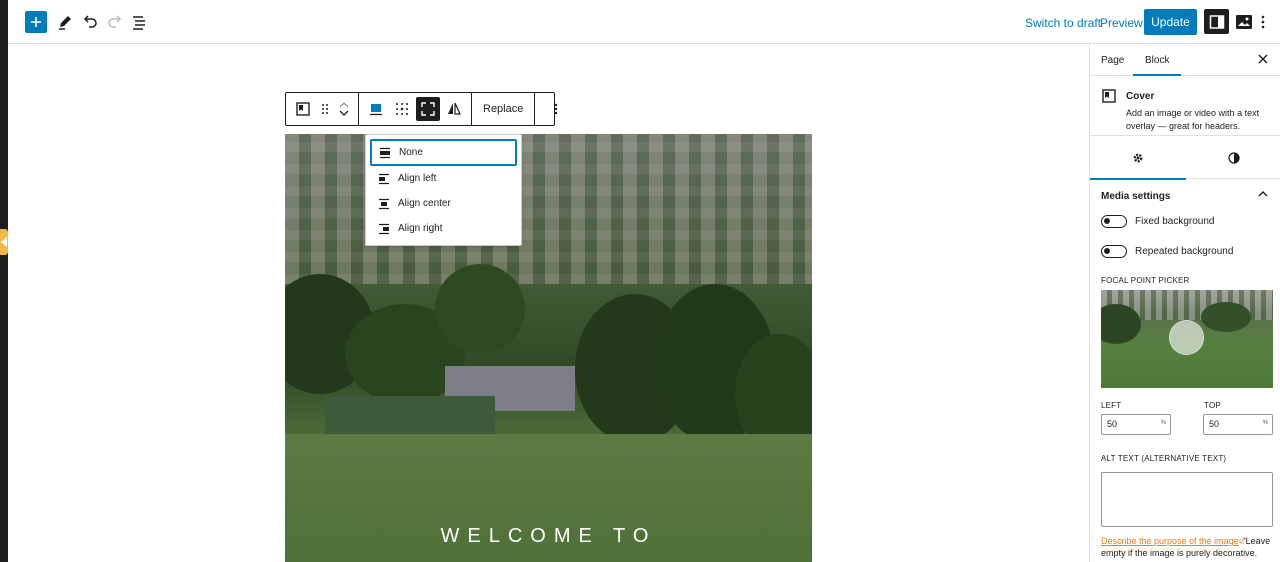  I want to click on media-button, so click(1243, 21).